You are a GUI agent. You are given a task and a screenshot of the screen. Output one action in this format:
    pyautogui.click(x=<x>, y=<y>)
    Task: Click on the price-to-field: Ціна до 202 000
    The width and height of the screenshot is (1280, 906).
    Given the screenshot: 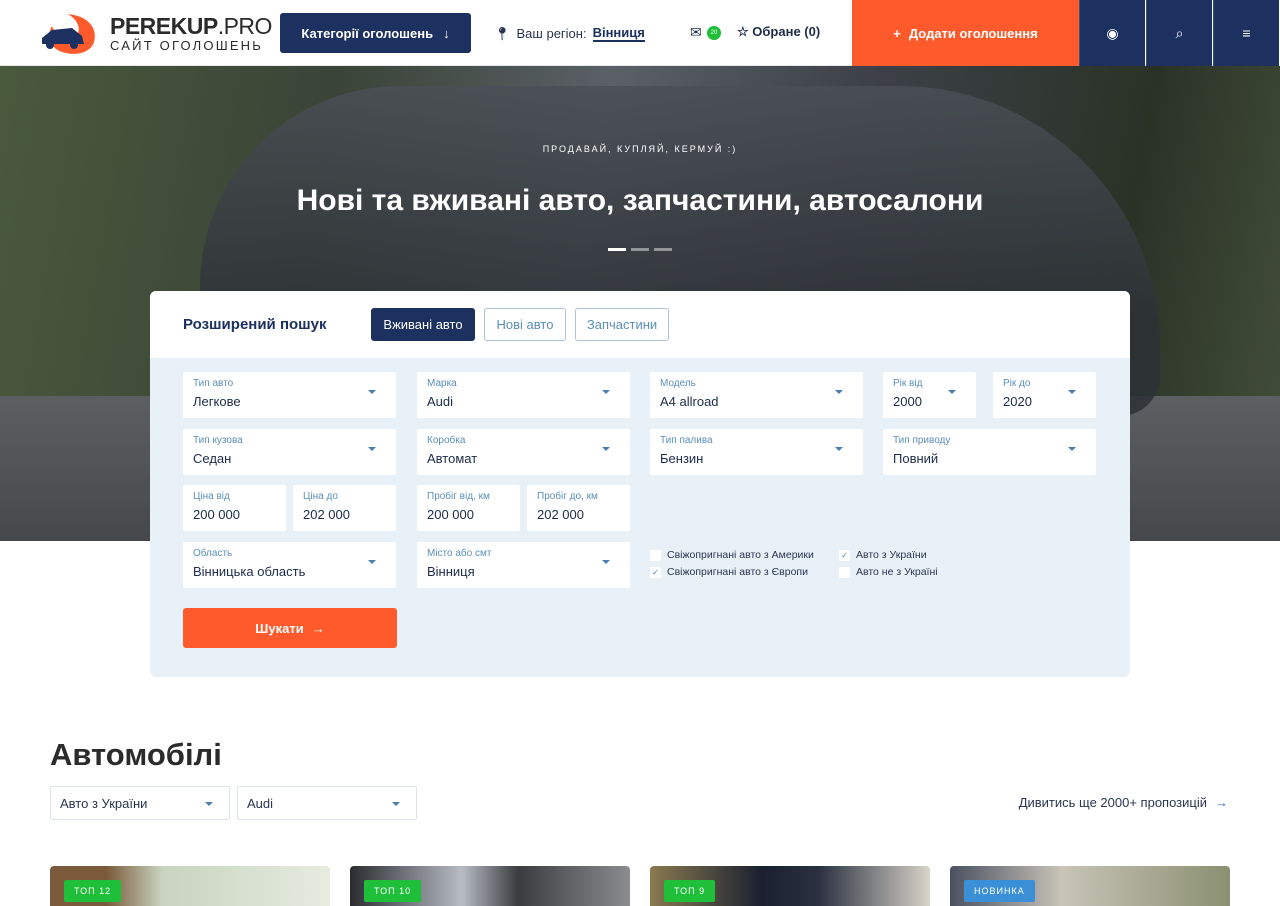 What is the action you would take?
    pyautogui.click(x=344, y=508)
    